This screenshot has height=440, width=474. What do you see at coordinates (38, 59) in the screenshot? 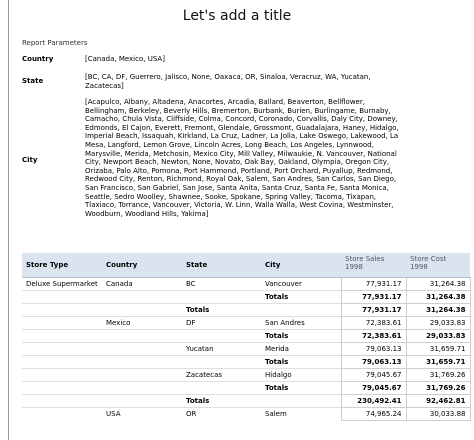
I see `param-label-country: Country` at bounding box center [38, 59].